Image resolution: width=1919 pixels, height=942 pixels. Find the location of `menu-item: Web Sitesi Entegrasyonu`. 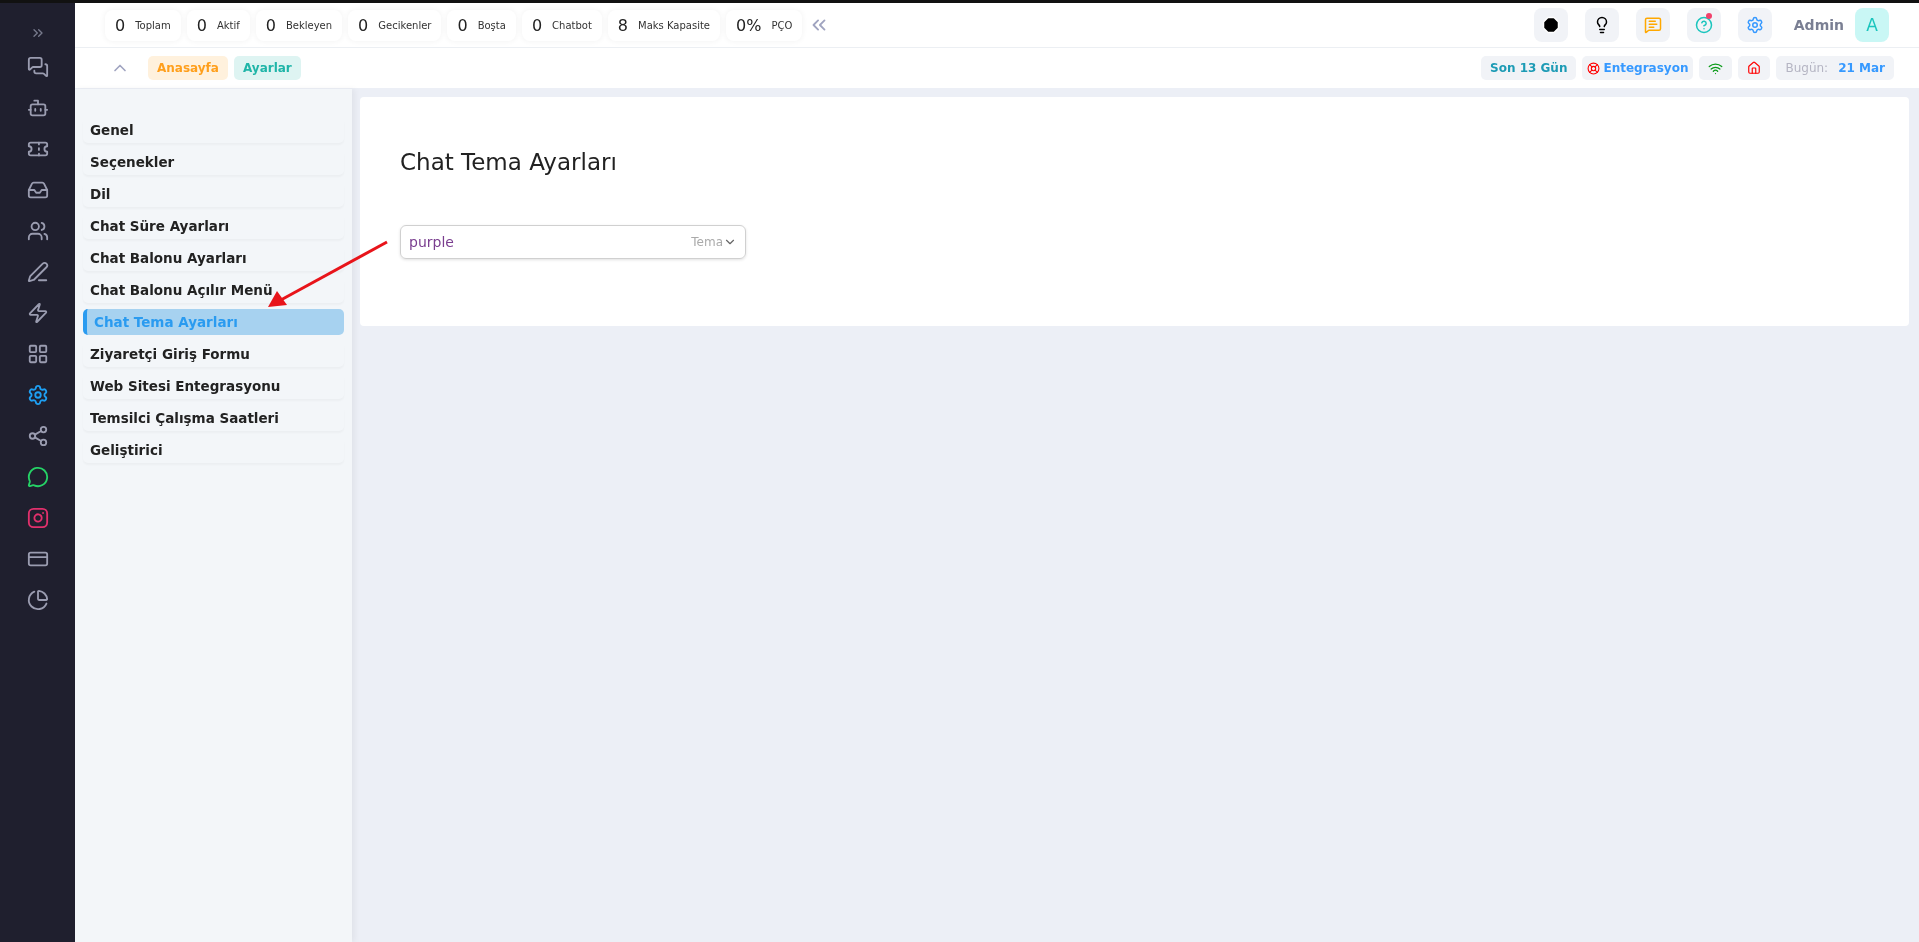

menu-item: Web Sitesi Entegrasyonu is located at coordinates (213, 386).